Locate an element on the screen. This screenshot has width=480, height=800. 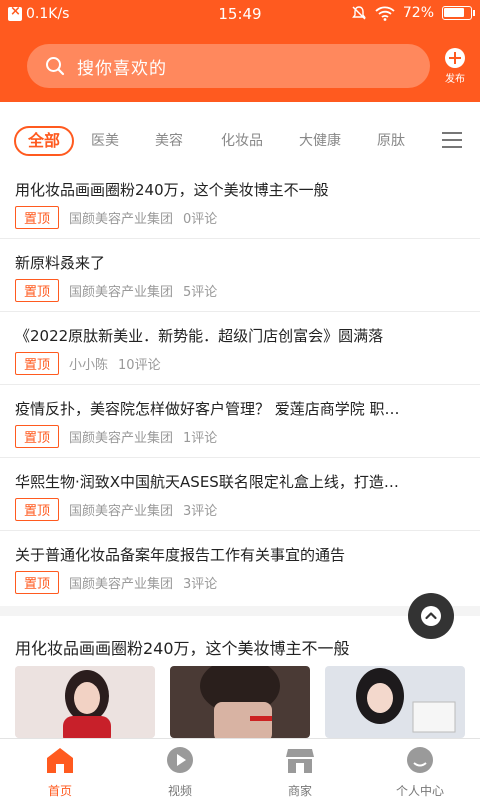
play-icon is located at coordinates (180, 760).